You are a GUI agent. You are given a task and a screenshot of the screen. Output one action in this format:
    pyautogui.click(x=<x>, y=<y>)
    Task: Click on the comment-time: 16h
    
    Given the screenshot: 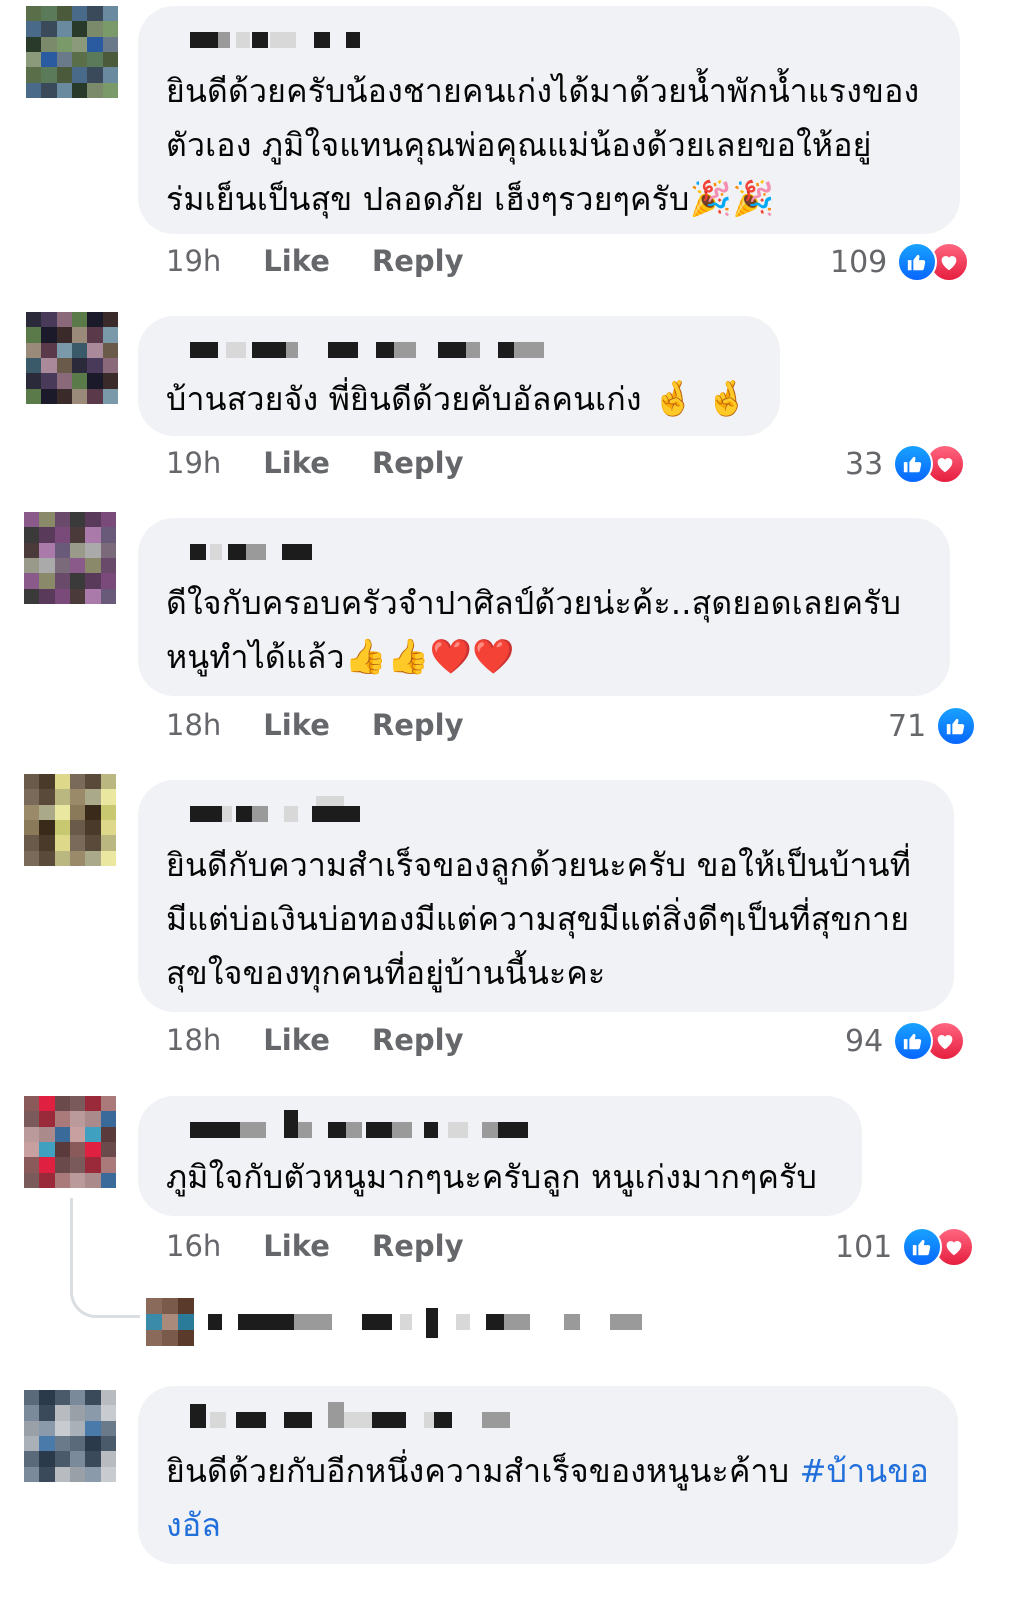 What is the action you would take?
    pyautogui.click(x=193, y=1246)
    